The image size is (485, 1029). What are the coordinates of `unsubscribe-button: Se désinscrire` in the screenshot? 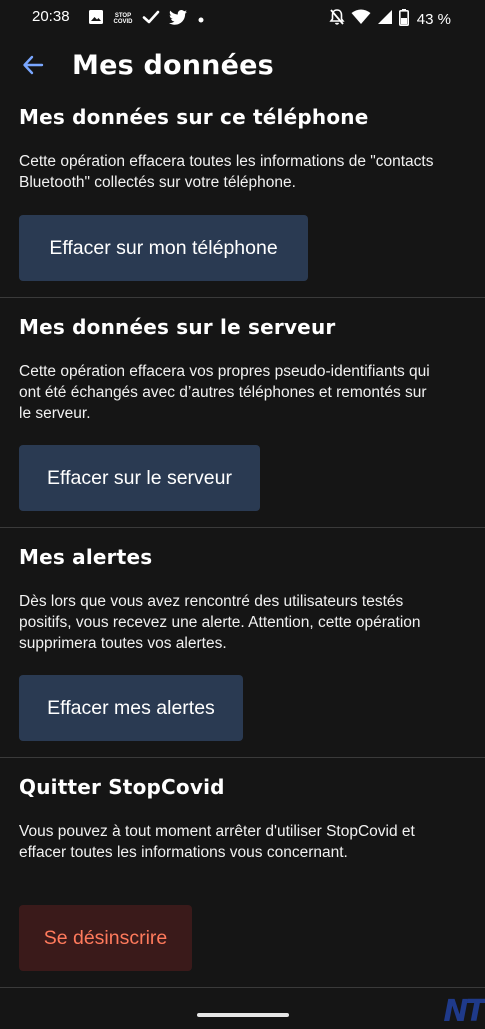 It's located at (105, 938).